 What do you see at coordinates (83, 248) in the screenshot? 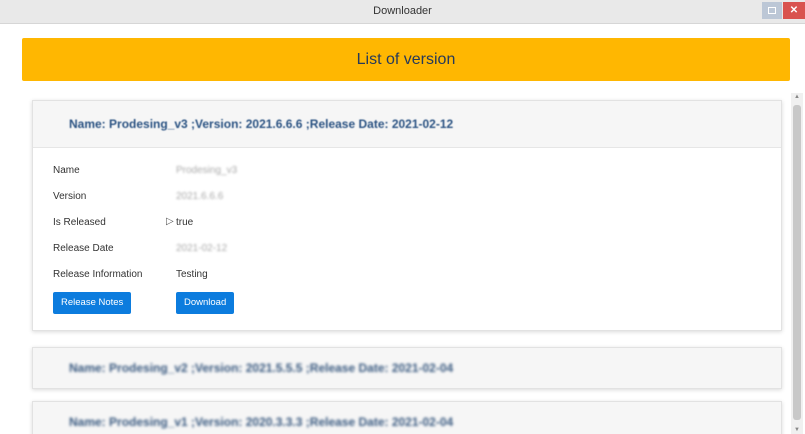
I see `detail-label: Release Date` at bounding box center [83, 248].